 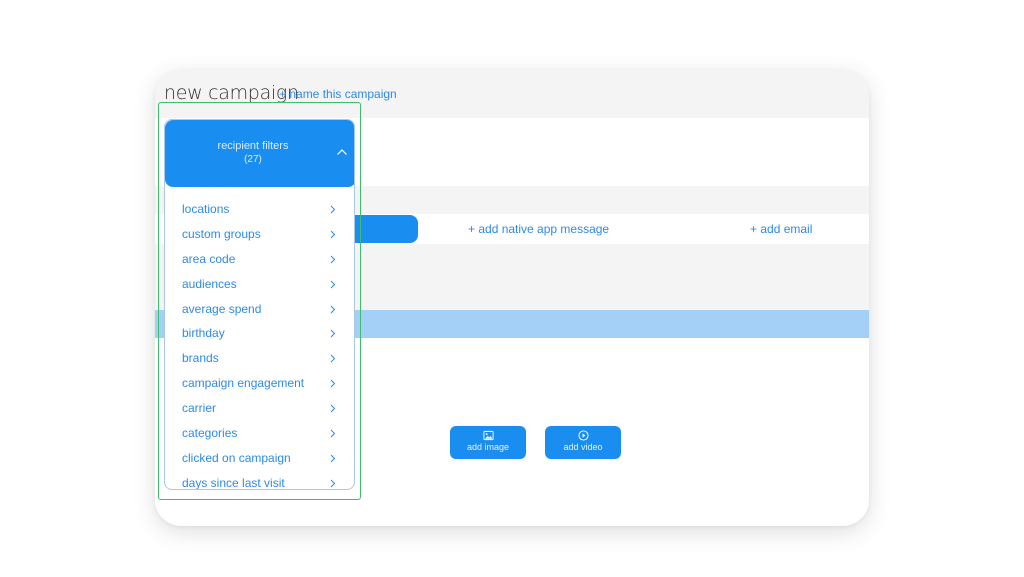 I want to click on play-circle-icon, so click(x=583, y=435).